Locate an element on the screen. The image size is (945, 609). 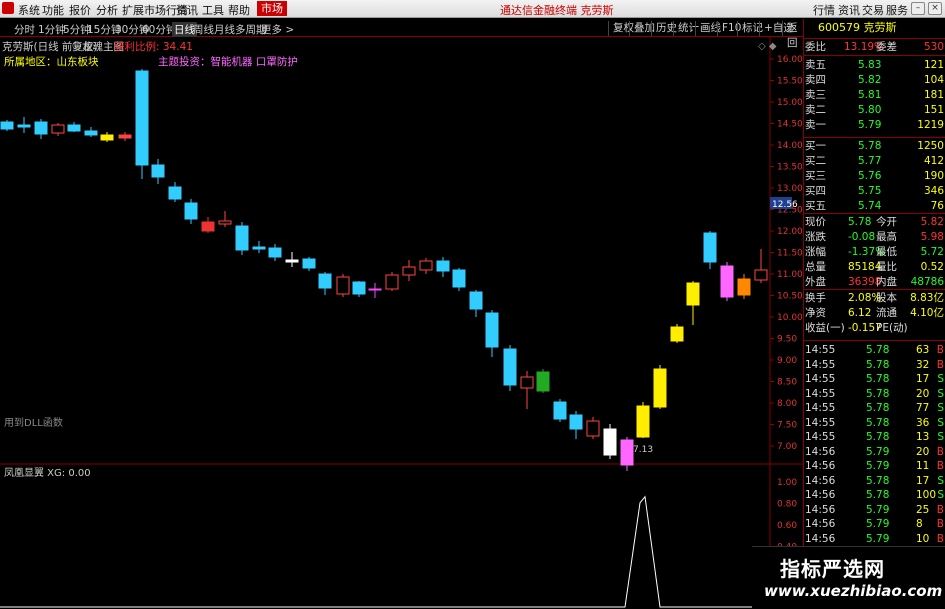
stock-name: 克劳斯 is located at coordinates (880, 27).